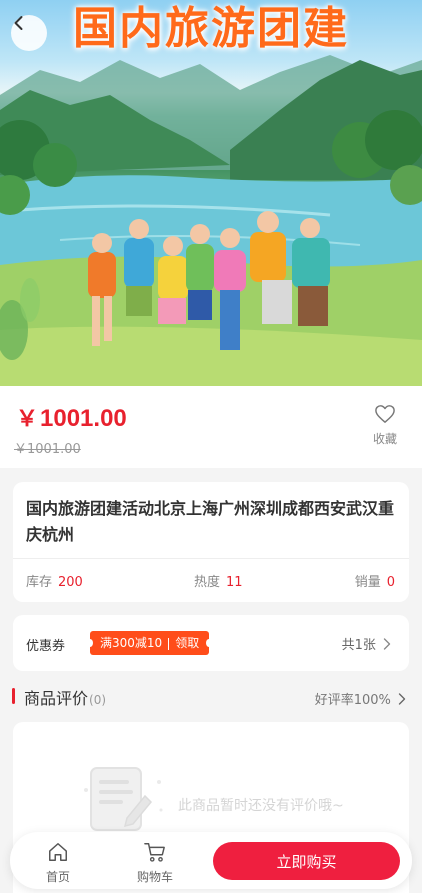 This screenshot has width=422, height=893. I want to click on bottom-action-bar: 首页 购物车 立即购买, so click(211, 860).